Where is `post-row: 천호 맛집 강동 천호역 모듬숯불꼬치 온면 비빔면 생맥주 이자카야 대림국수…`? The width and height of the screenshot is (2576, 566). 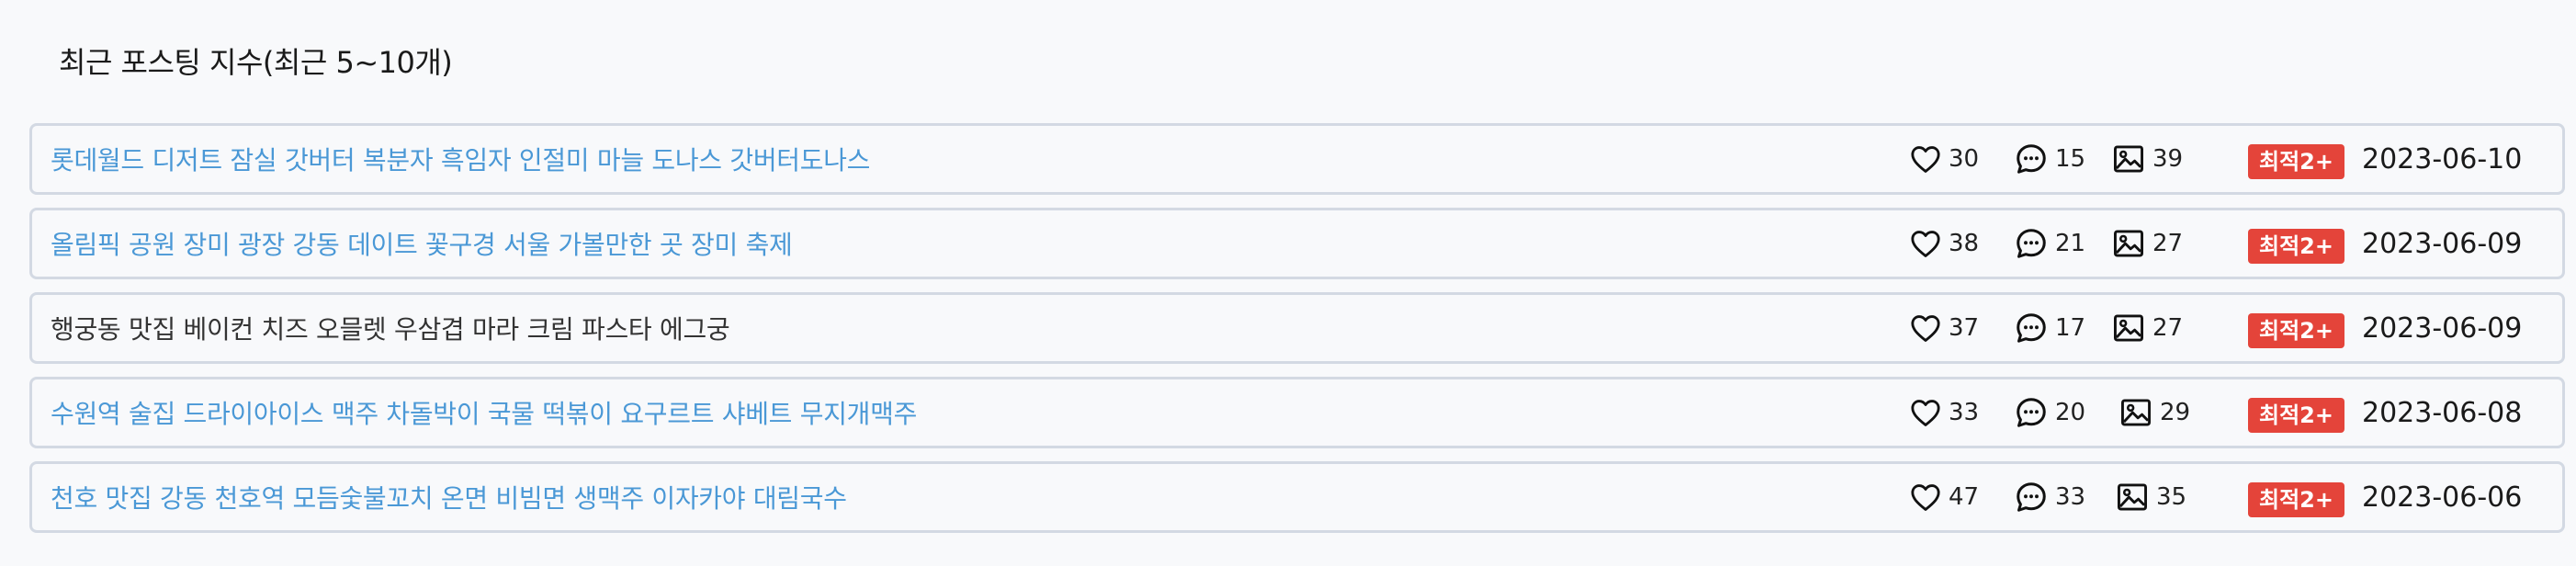 post-row: 천호 맛집 강동 천호역 모듬숯불꼬치 온면 비빔면 생맥주 이자카야 대림국수… is located at coordinates (1297, 497).